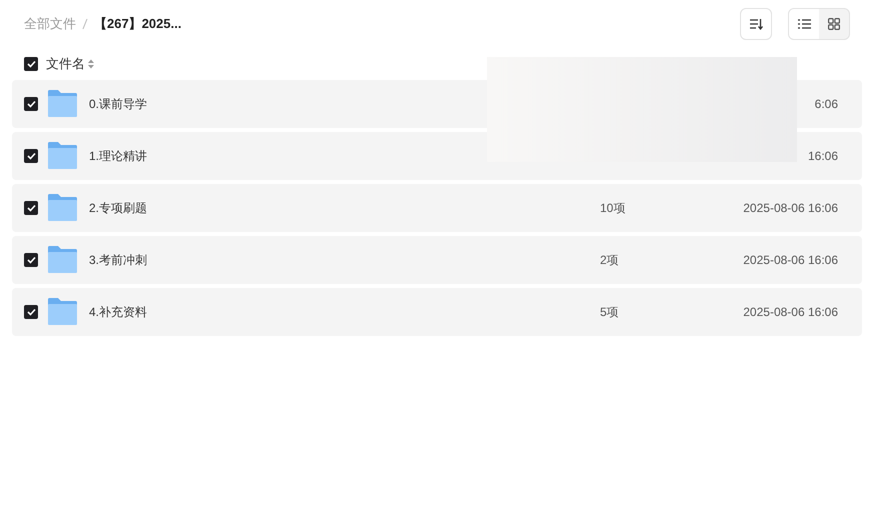 The height and width of the screenshot is (514, 874). I want to click on file-name: 1.理论精讲, so click(118, 156).